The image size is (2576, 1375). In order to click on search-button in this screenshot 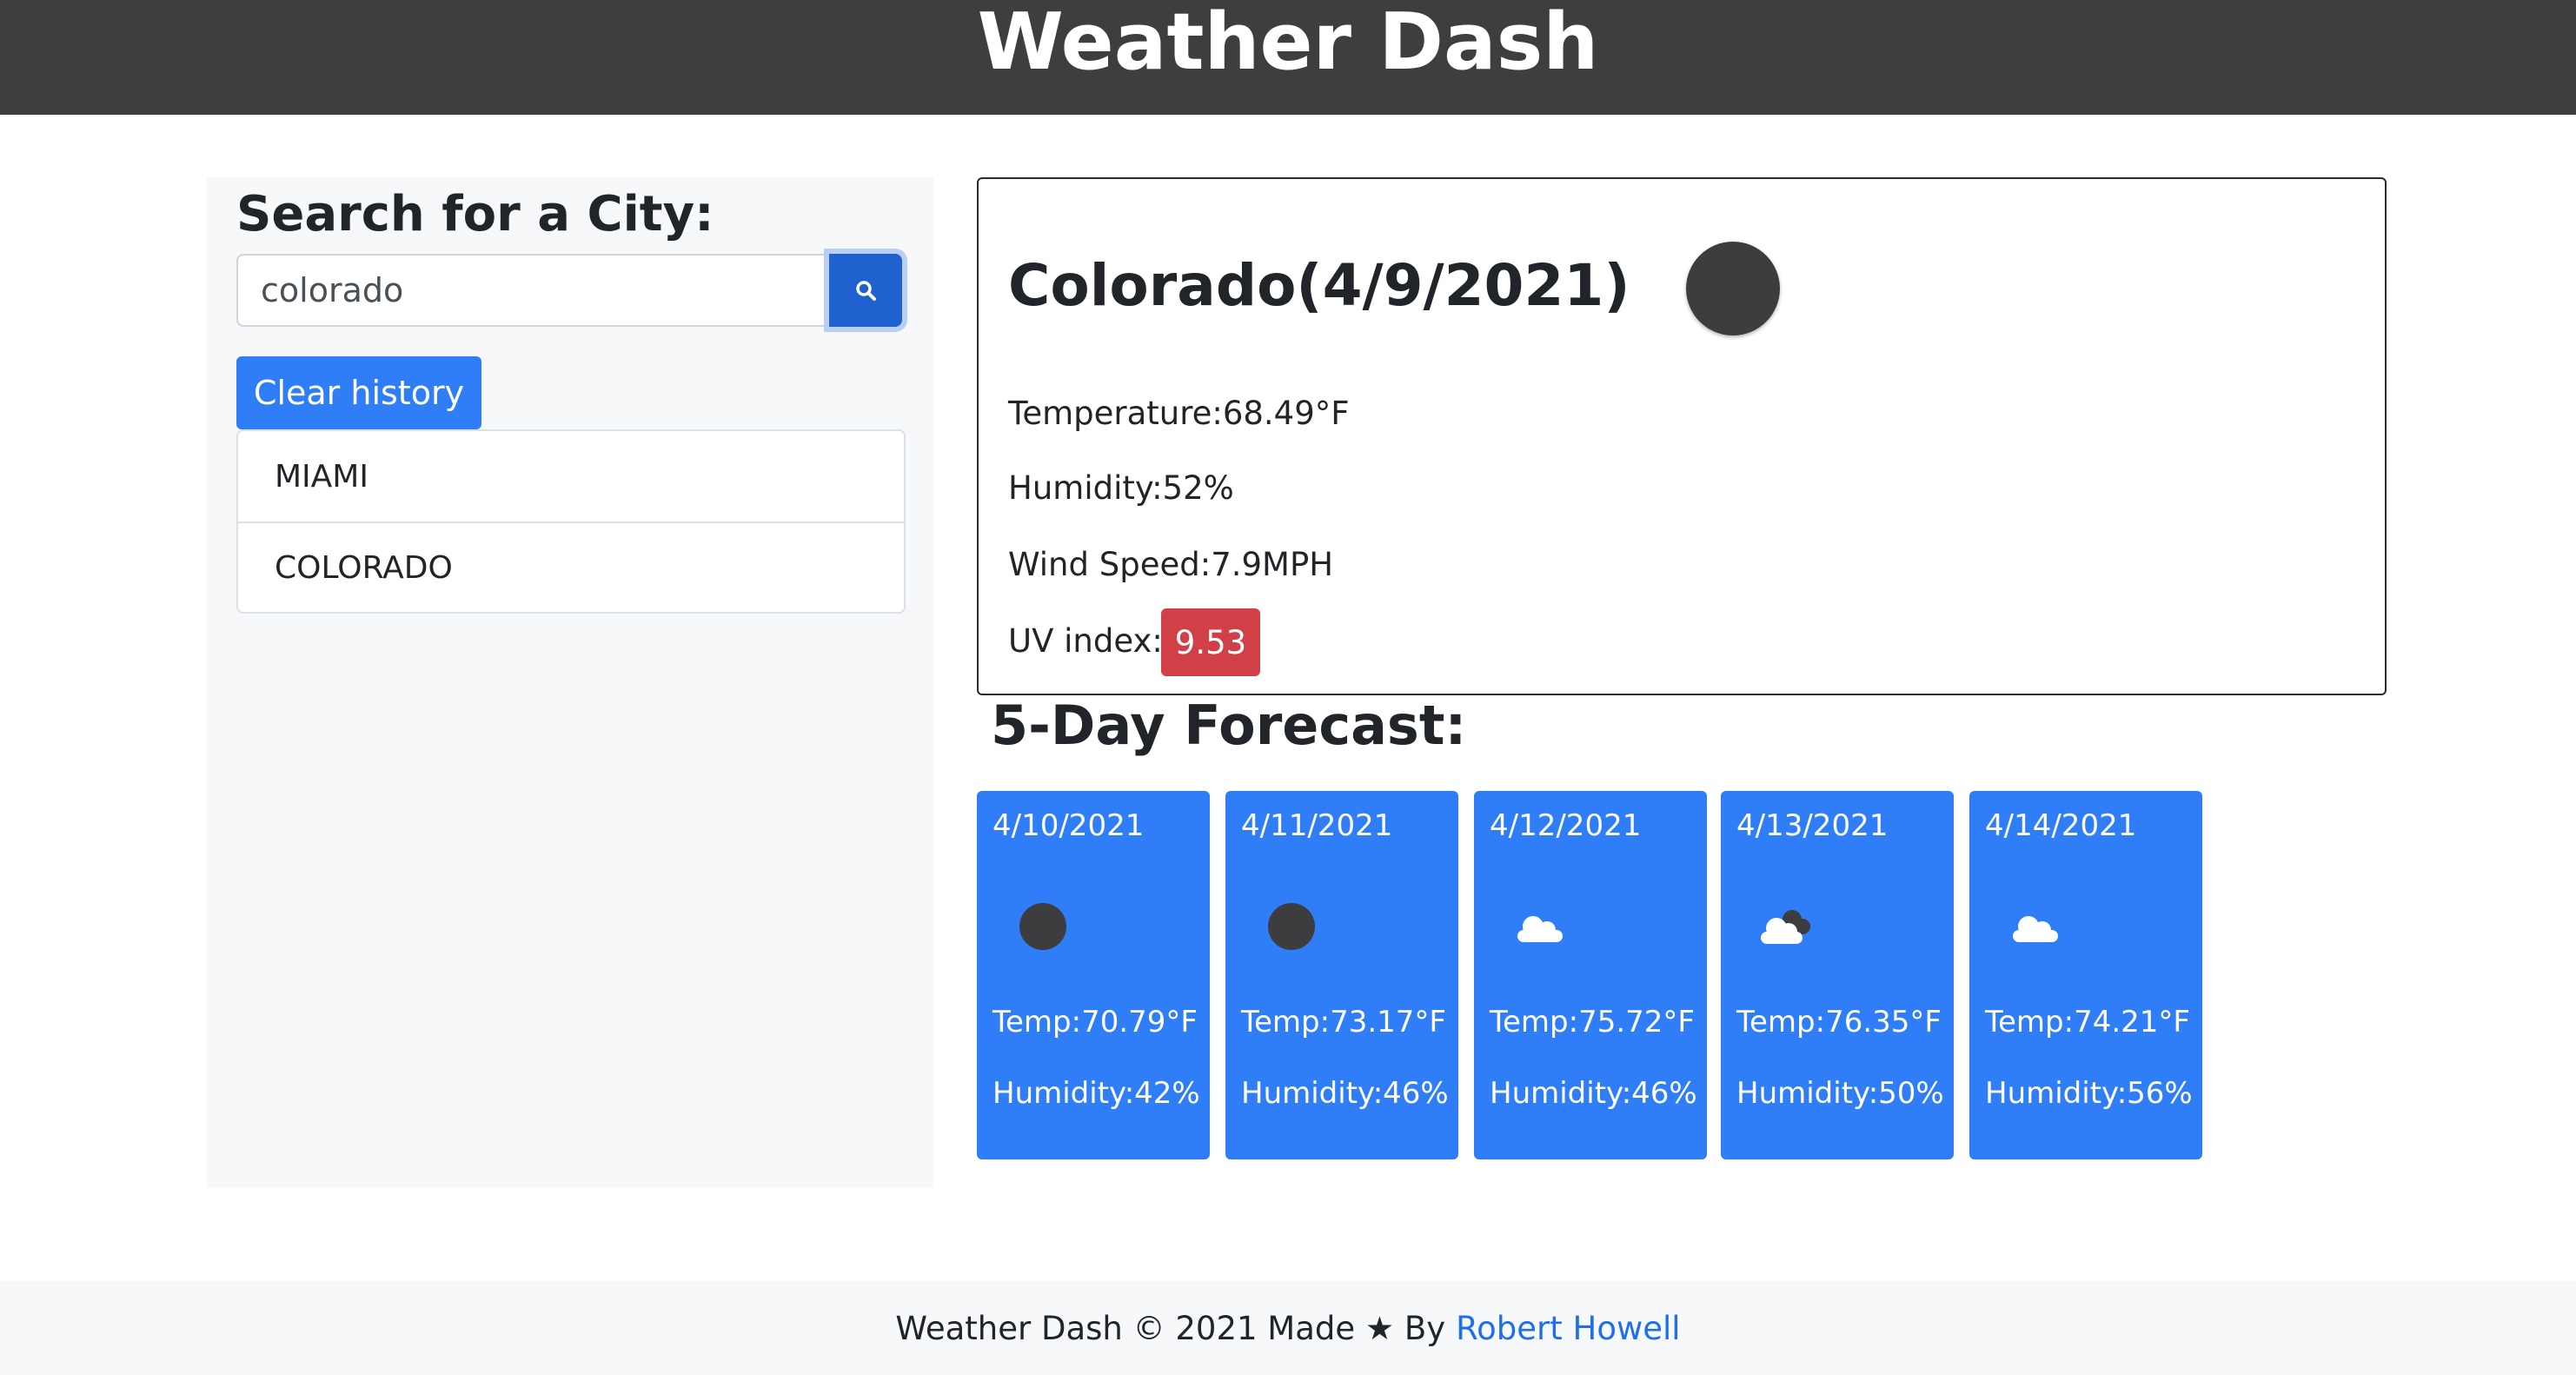, I will do `click(866, 290)`.